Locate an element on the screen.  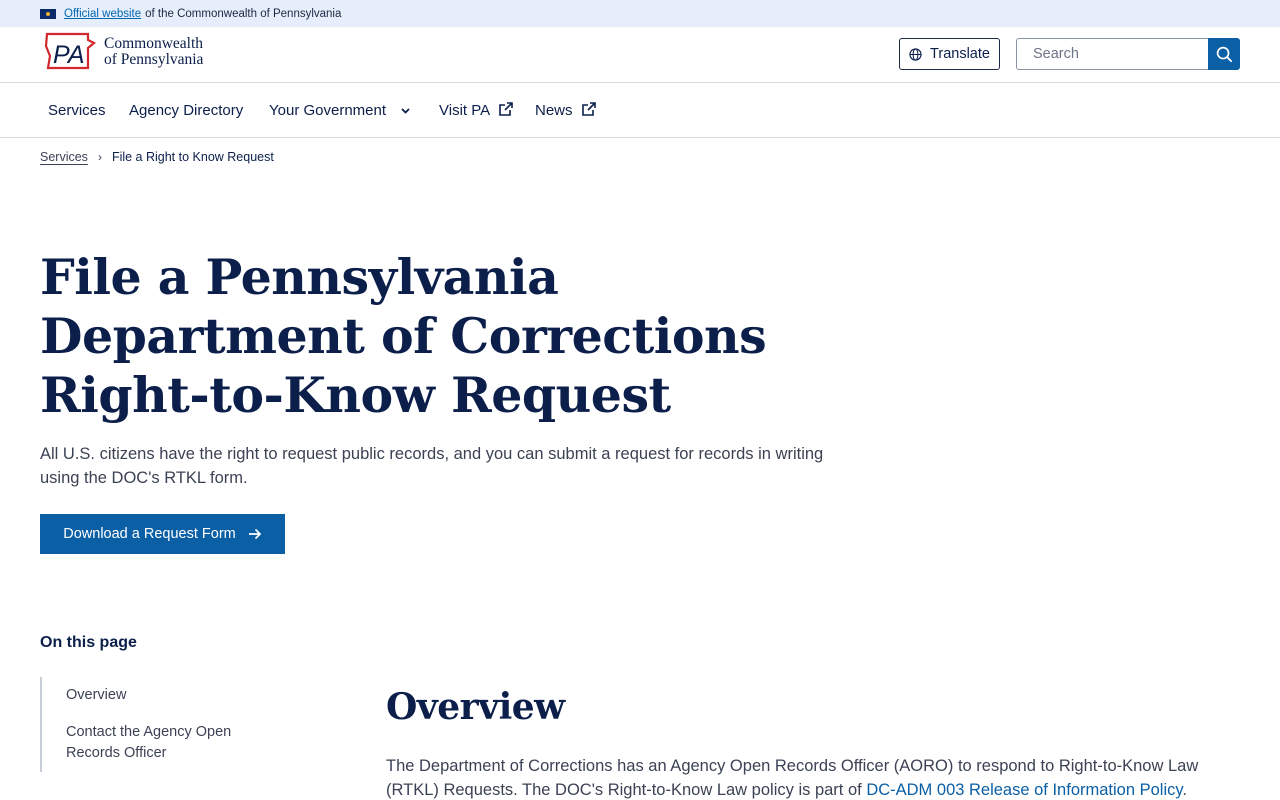
nav-item-news: News is located at coordinates (566, 110).